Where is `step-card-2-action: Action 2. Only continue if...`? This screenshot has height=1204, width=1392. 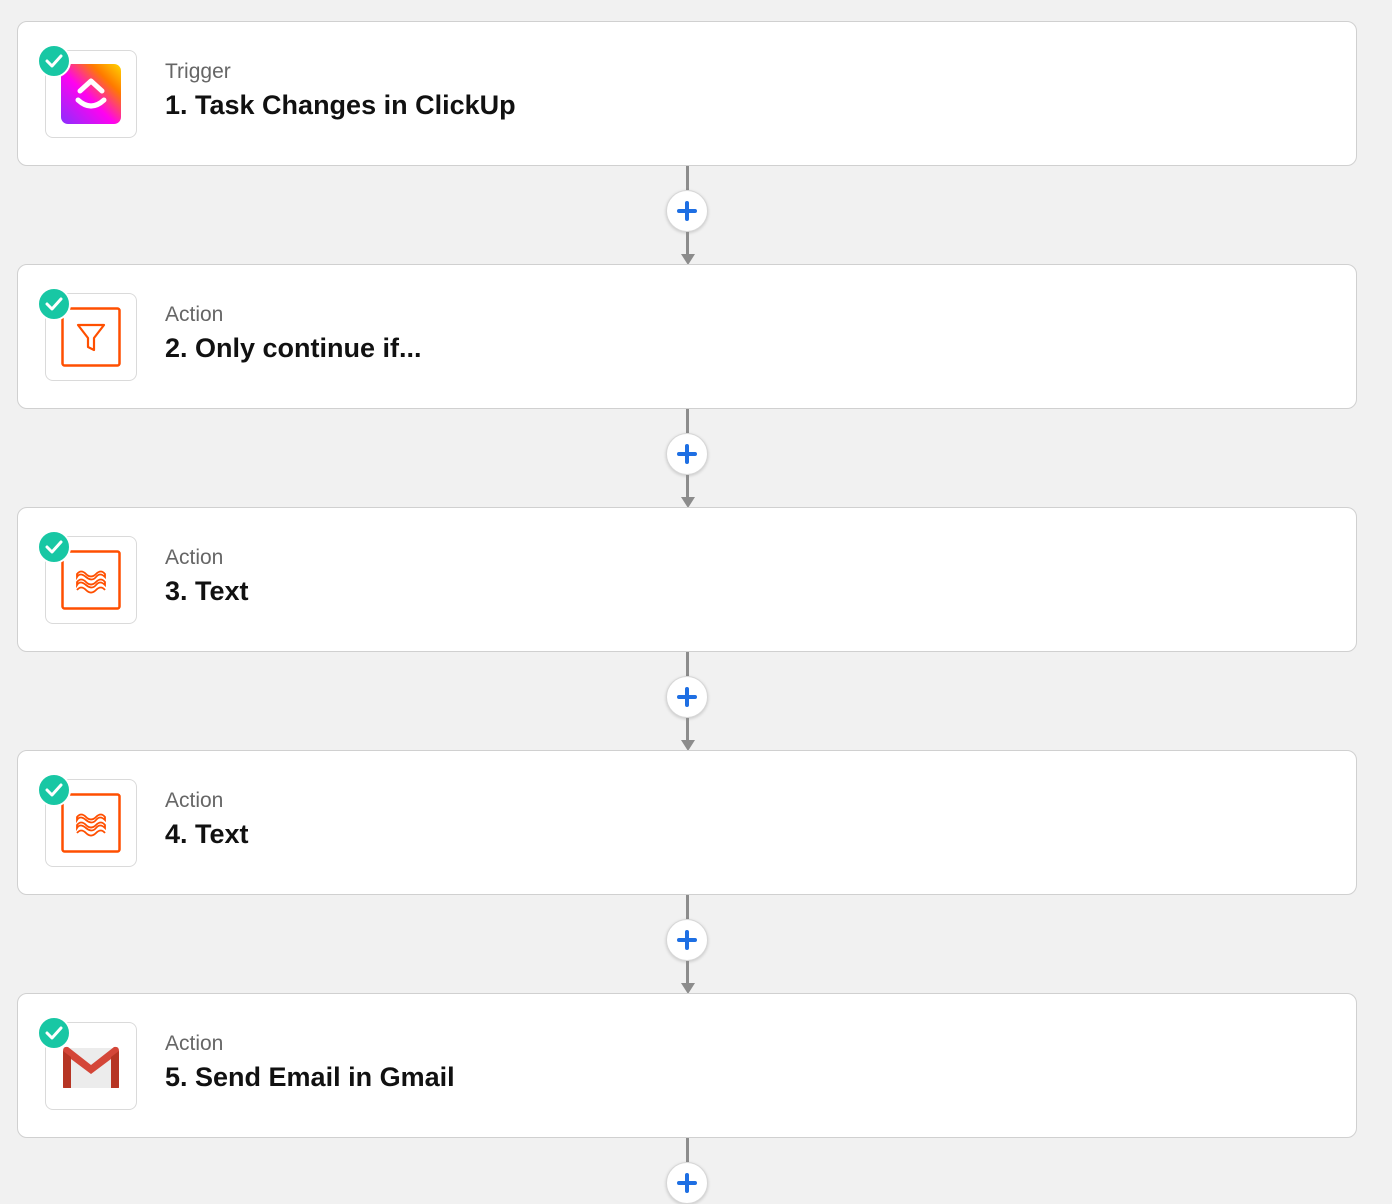 step-card-2-action: Action 2. Only continue if... is located at coordinates (687, 336).